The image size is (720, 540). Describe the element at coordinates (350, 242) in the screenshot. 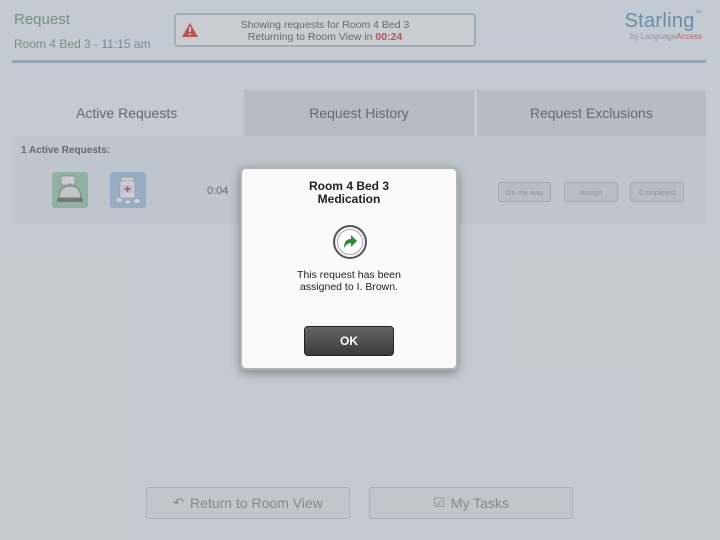

I see `assign-arrow-icon` at that location.